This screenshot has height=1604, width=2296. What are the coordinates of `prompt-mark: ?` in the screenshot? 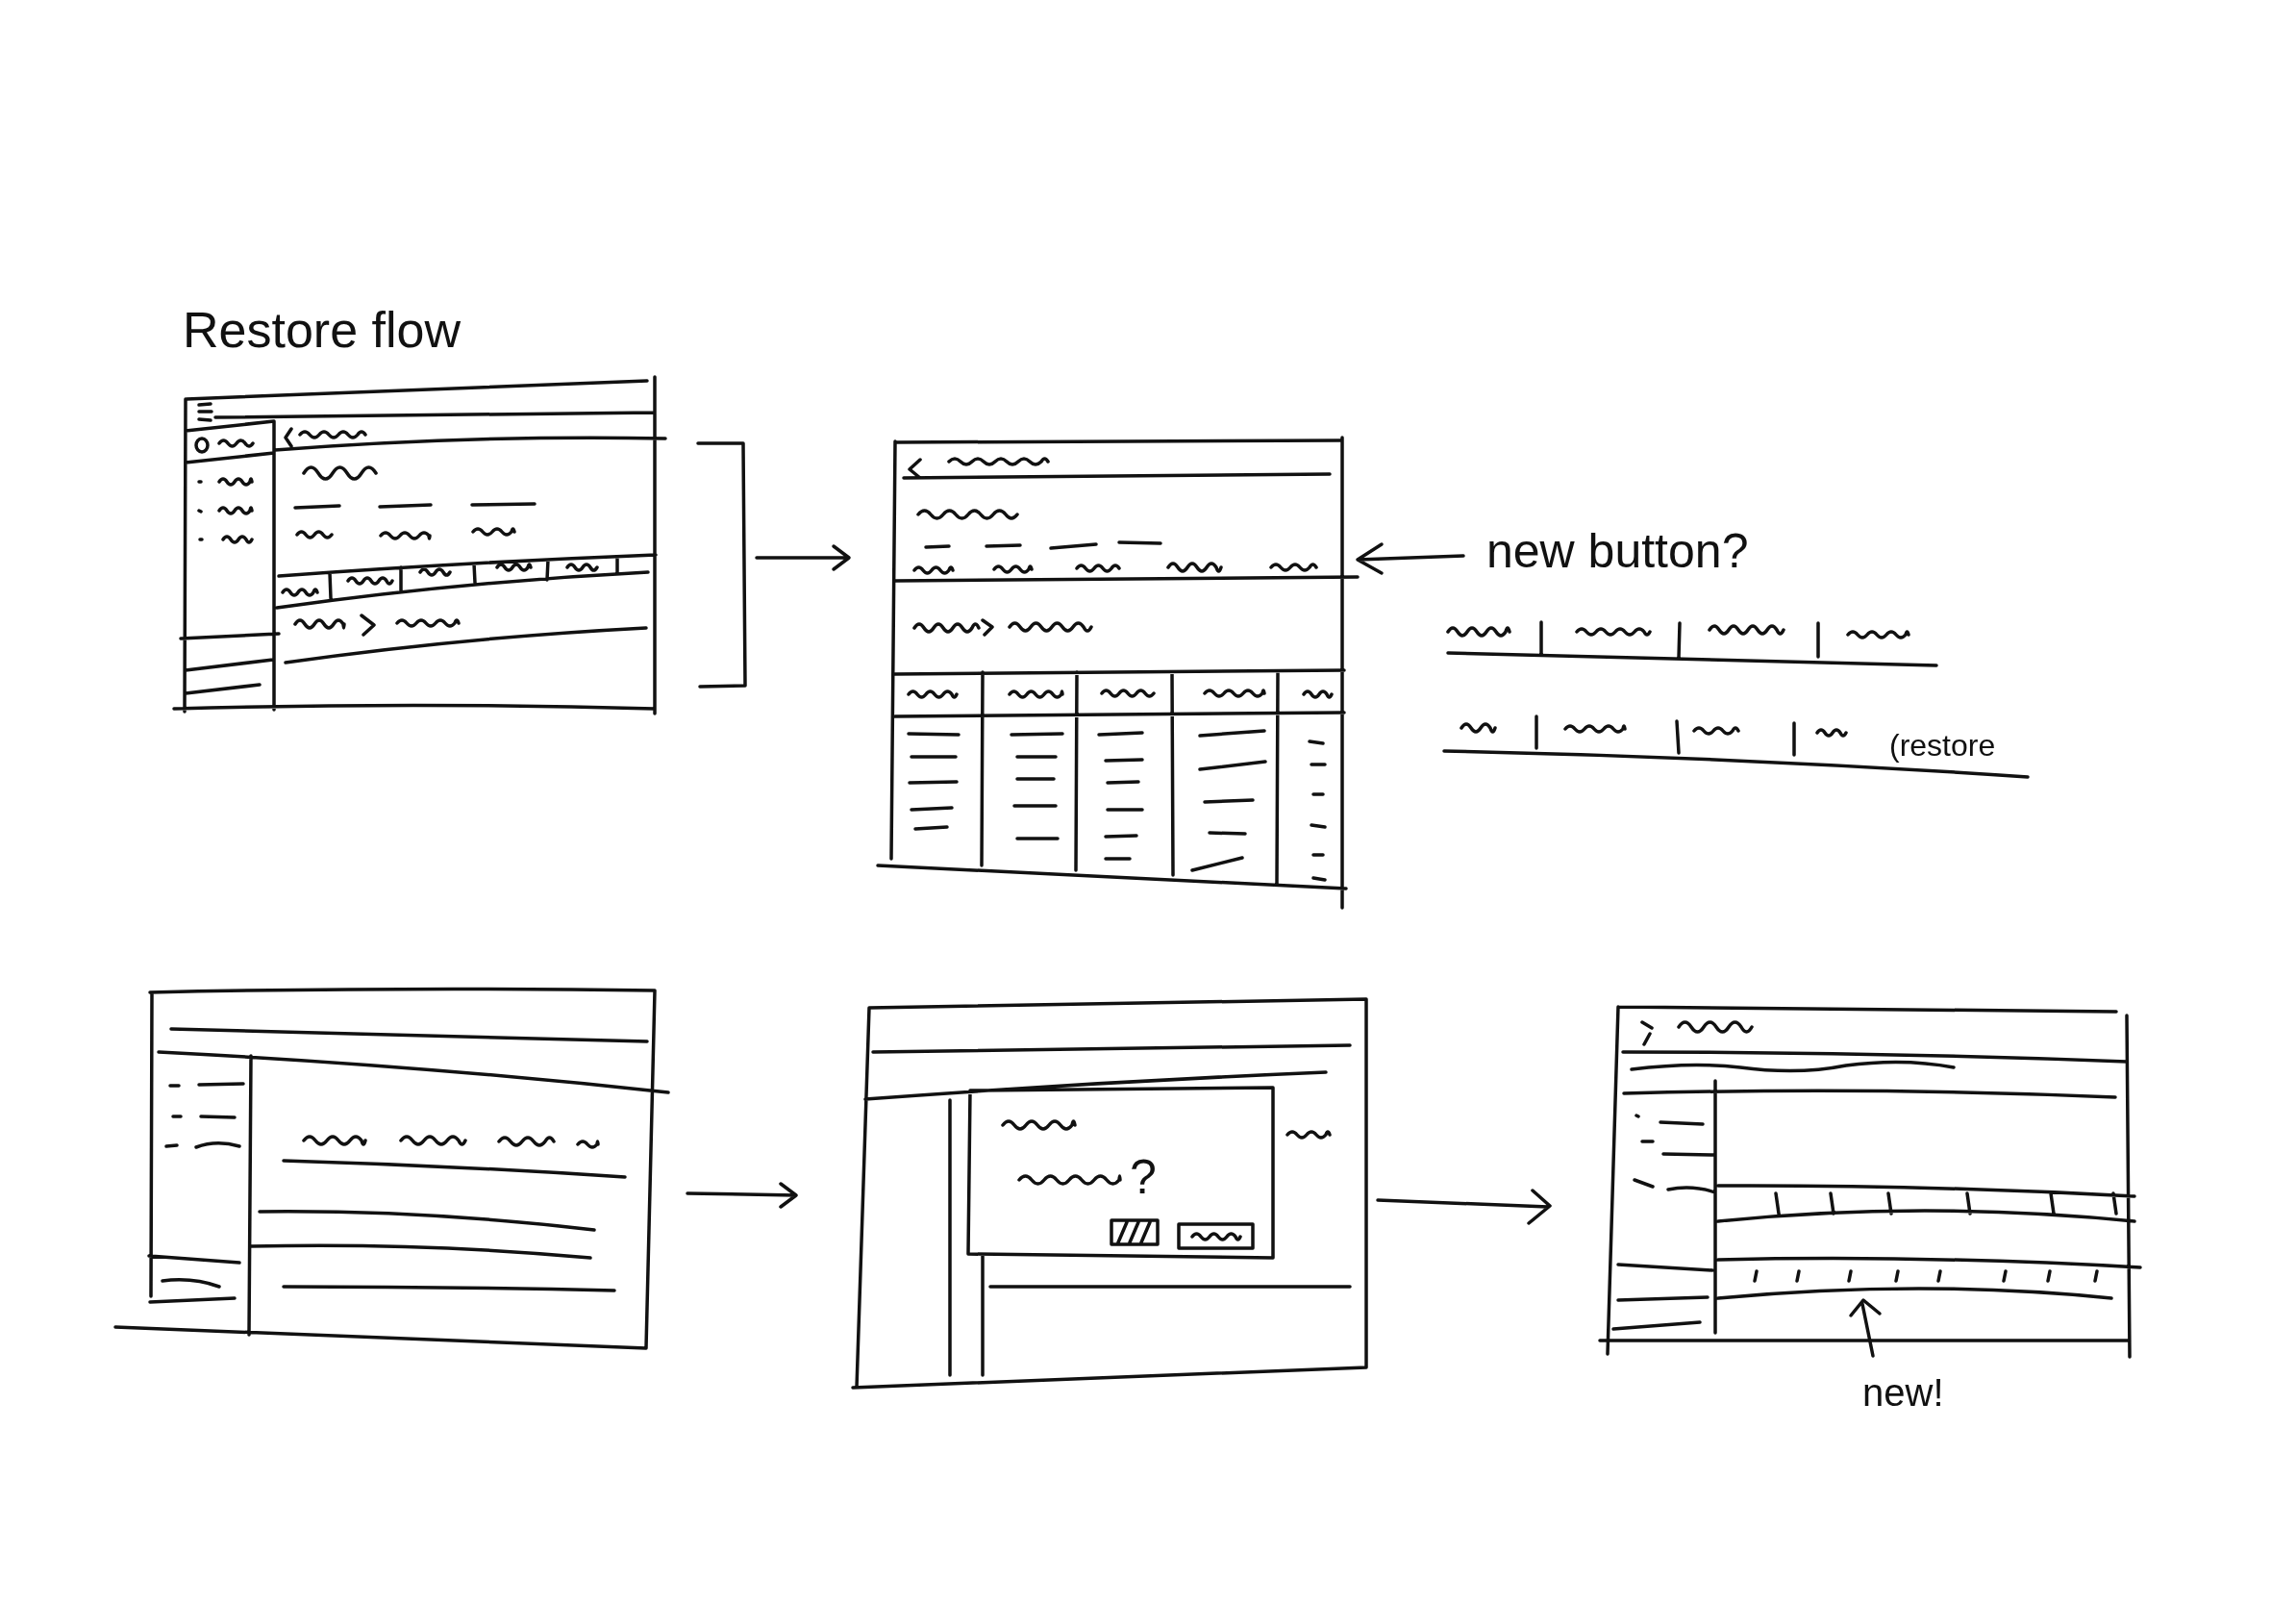 It's located at (1143, 1177).